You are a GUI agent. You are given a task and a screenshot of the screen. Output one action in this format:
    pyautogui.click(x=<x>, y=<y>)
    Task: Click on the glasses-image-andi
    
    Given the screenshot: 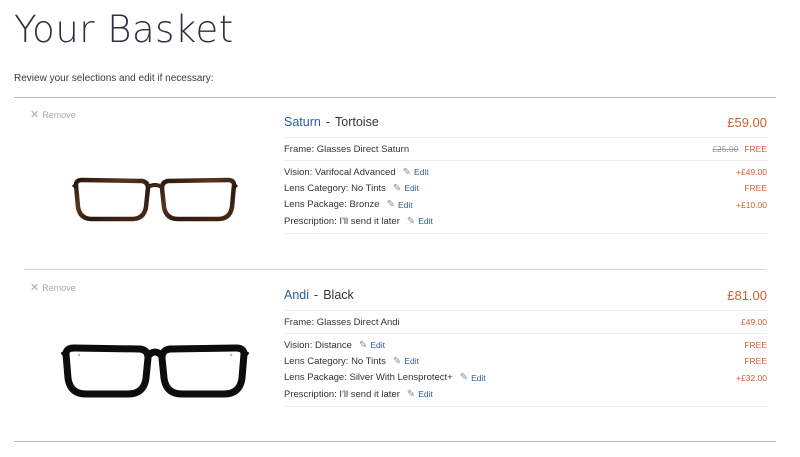 What is the action you would take?
    pyautogui.click(x=155, y=371)
    